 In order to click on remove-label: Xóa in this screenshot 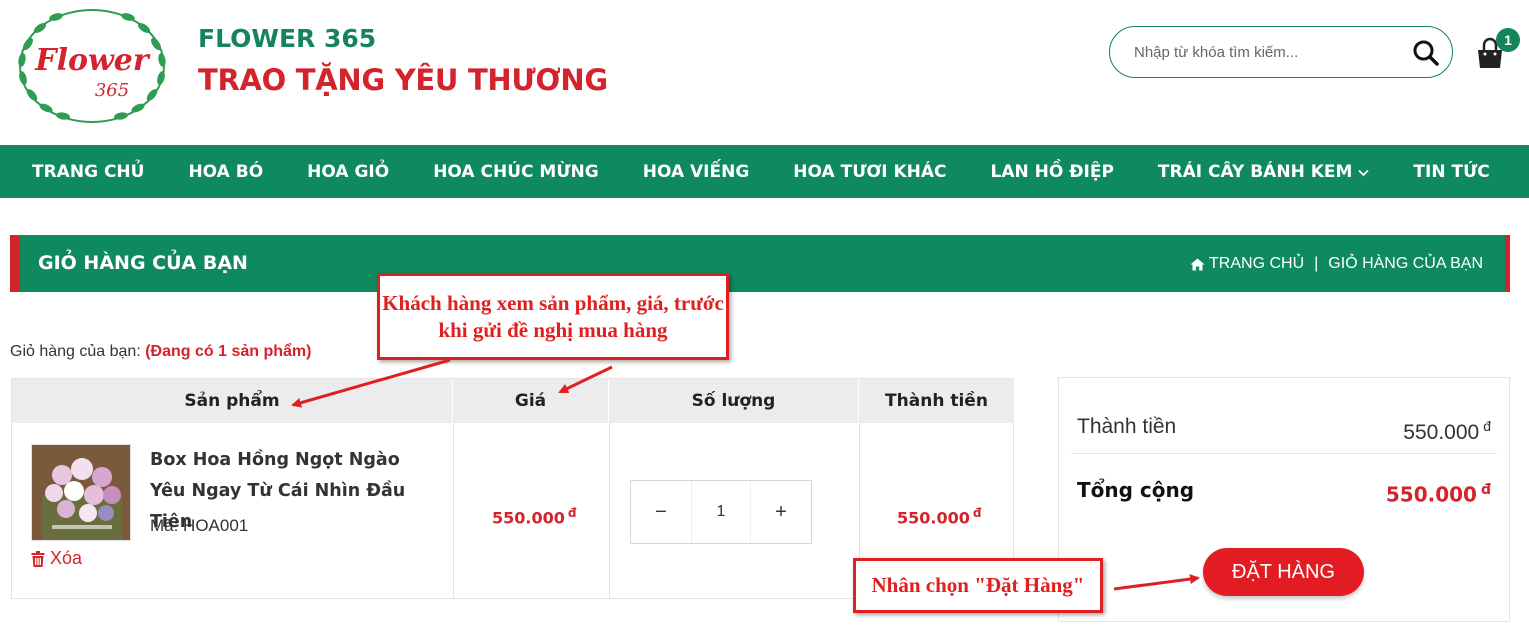, I will do `click(66, 558)`.